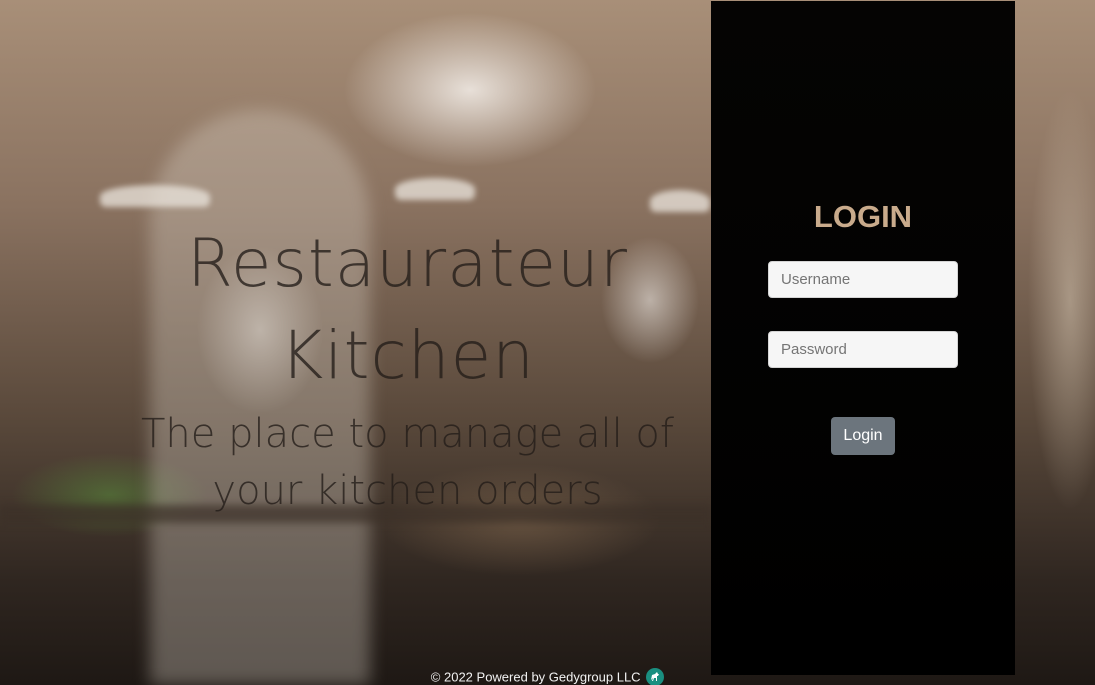 The width and height of the screenshot is (1095, 685). Describe the element at coordinates (863, 216) in the screenshot. I see `login-heading: LOGIN` at that location.